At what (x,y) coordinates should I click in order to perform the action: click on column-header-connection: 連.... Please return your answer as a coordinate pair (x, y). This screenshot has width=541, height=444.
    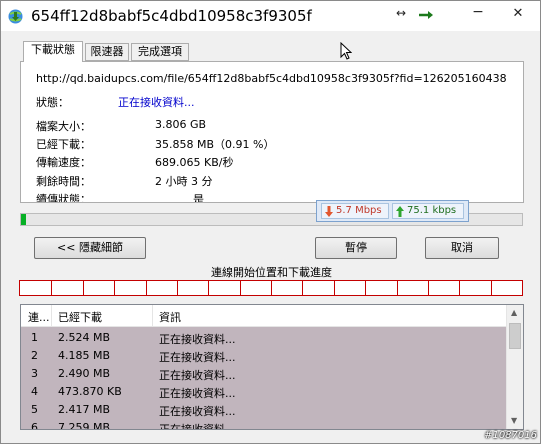
    Looking at the image, I should click on (39, 317).